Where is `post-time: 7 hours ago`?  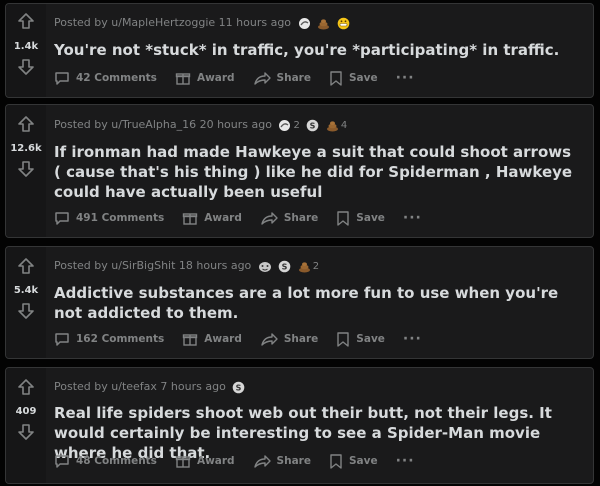 post-time: 7 hours ago is located at coordinates (193, 386).